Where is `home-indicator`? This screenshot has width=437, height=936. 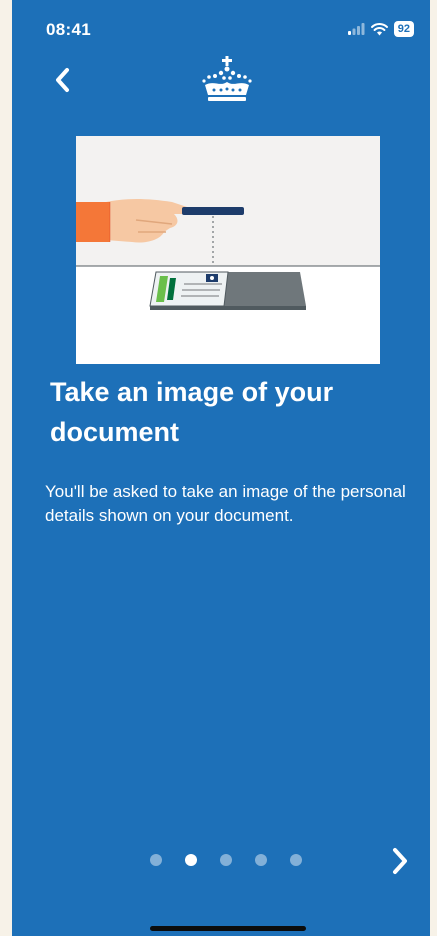
home-indicator is located at coordinates (228, 928).